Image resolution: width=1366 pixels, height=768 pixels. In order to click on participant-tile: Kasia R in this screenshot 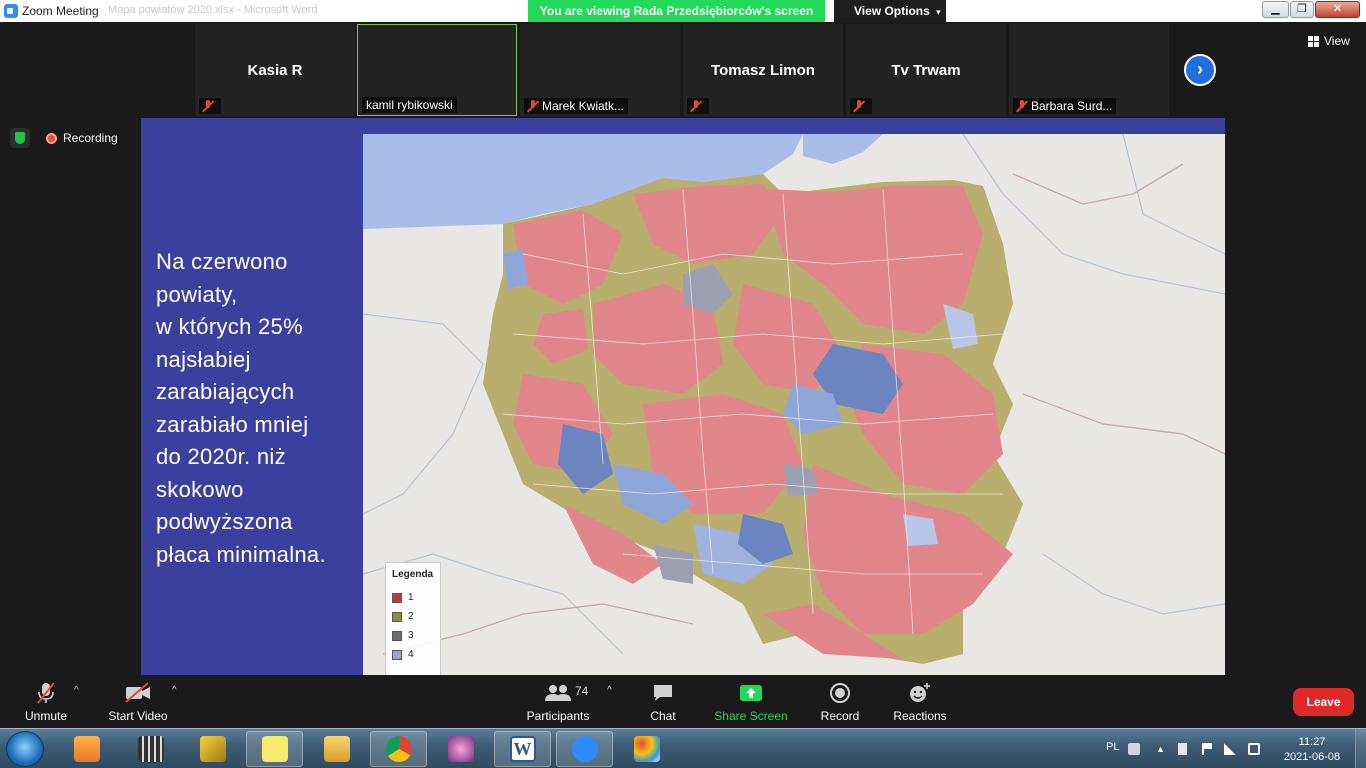, I will do `click(275, 70)`.